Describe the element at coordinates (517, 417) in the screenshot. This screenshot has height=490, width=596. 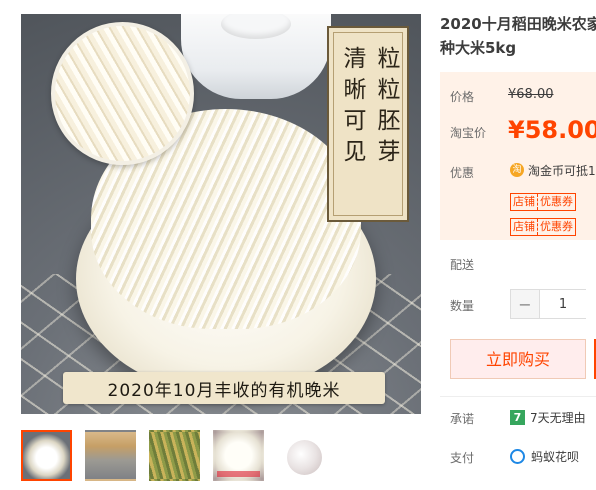
I see `seven-day-return-icon: 7` at that location.